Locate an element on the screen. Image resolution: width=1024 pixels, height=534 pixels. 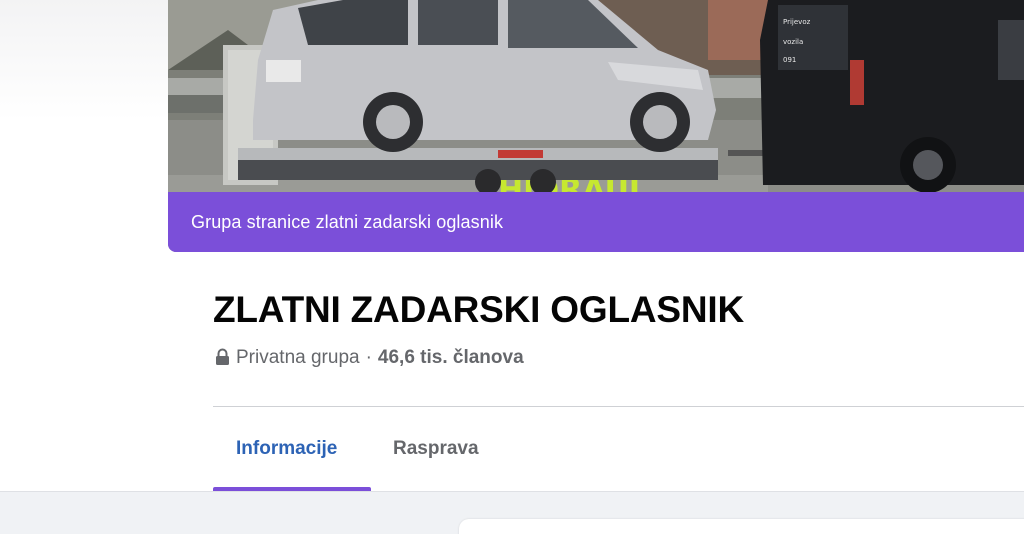
svg-text: Prijevoz is located at coordinates (797, 22).